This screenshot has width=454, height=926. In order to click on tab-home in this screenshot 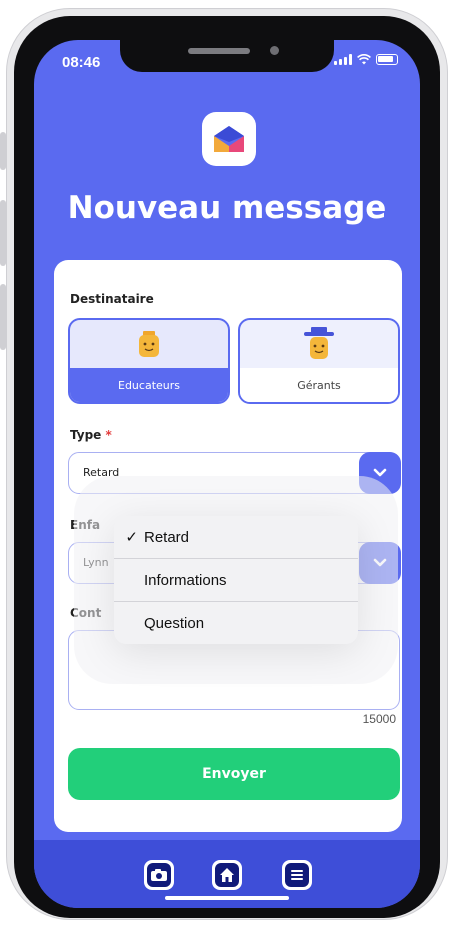, I will do `click(227, 875)`.